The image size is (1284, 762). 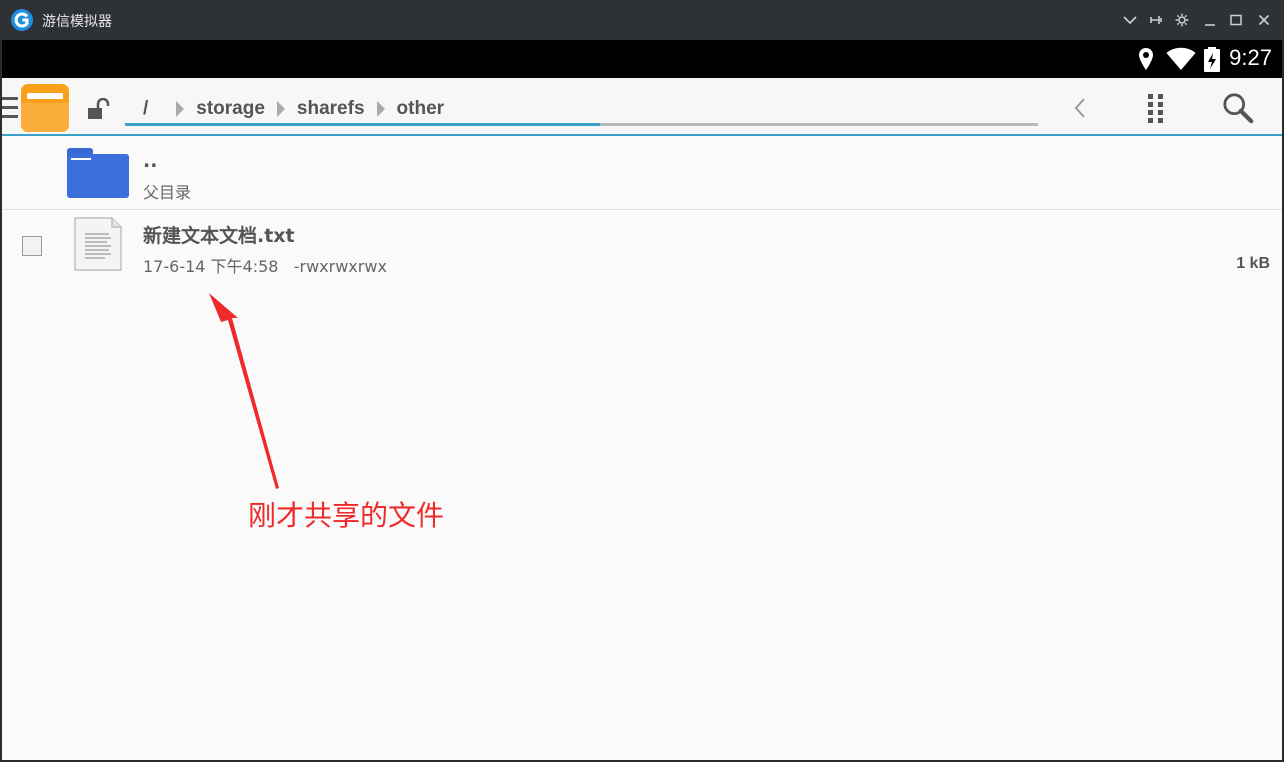 What do you see at coordinates (98, 109) in the screenshot?
I see `unlock-icon` at bounding box center [98, 109].